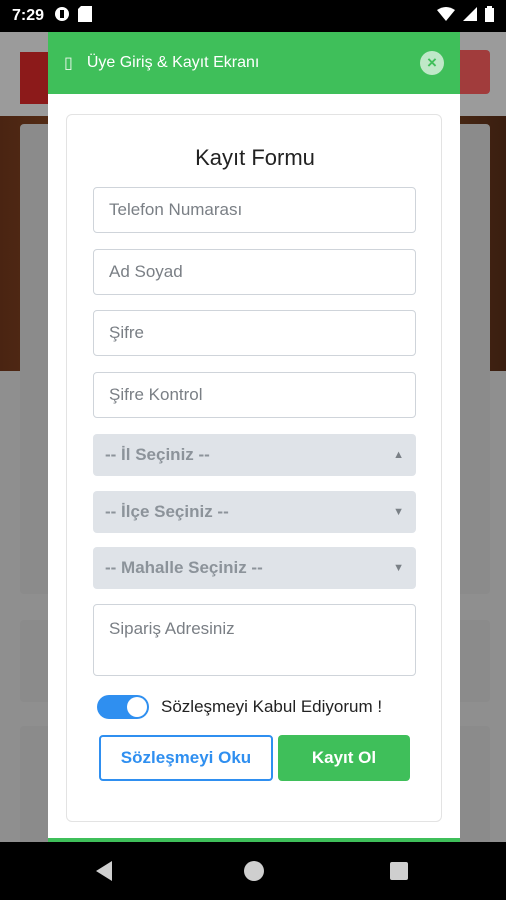 The image size is (506, 900). Describe the element at coordinates (173, 62) in the screenshot. I see `modal-title: Üye Giriş & Kayıt Ekranı` at that location.